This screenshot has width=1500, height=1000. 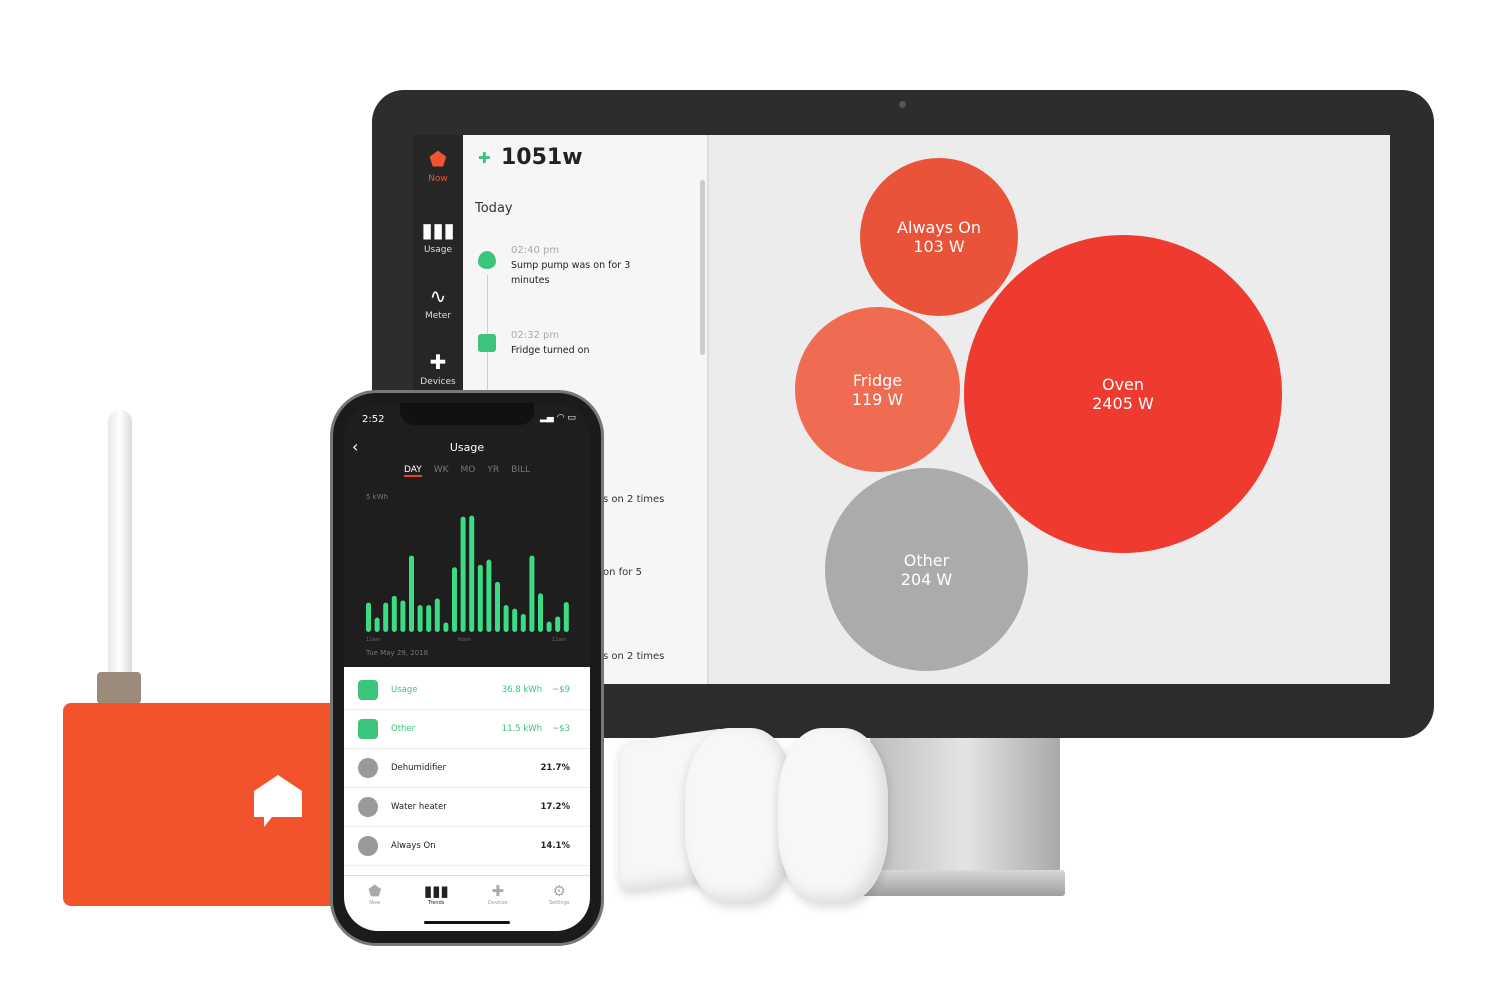 I want to click on list-item: Always On 14.1%, so click(x=467, y=846).